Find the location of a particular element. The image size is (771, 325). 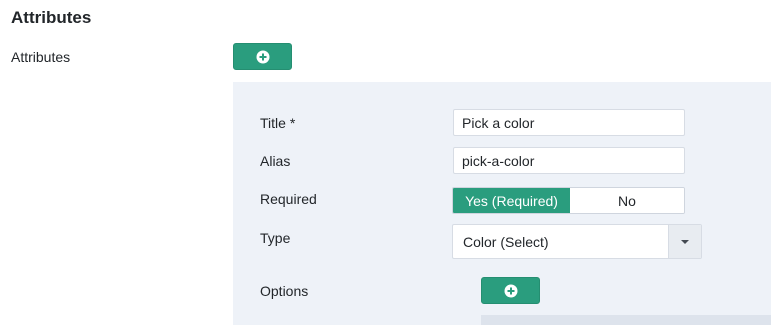

required-toggle: Yes (Required) No is located at coordinates (568, 200).